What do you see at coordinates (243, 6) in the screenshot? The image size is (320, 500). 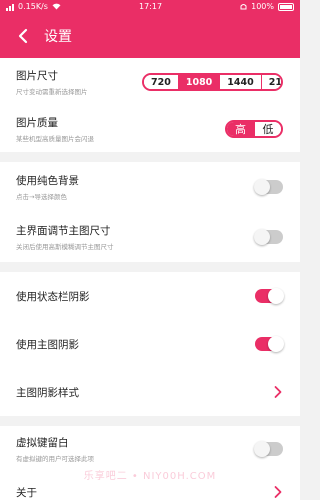 I see `alarm-icon` at bounding box center [243, 6].